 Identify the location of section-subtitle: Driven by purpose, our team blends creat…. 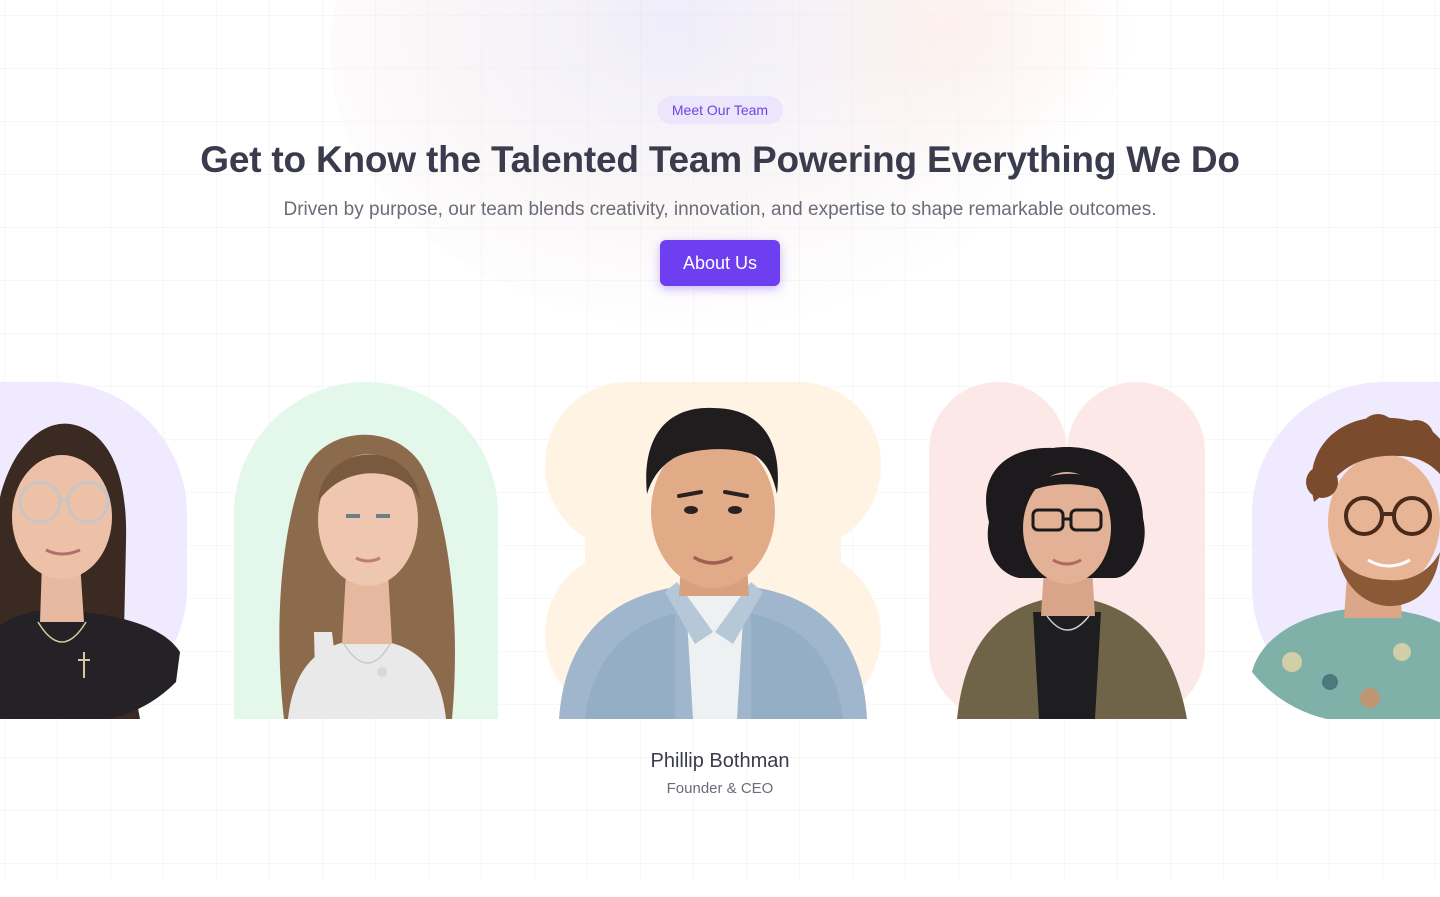
(720, 209).